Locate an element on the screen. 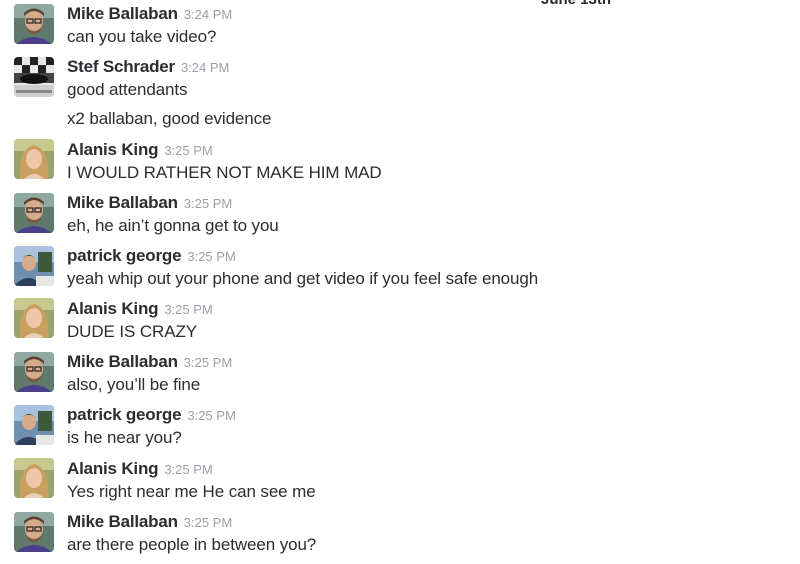 The width and height of the screenshot is (800, 564). message-text: can you take video? is located at coordinates (142, 36).